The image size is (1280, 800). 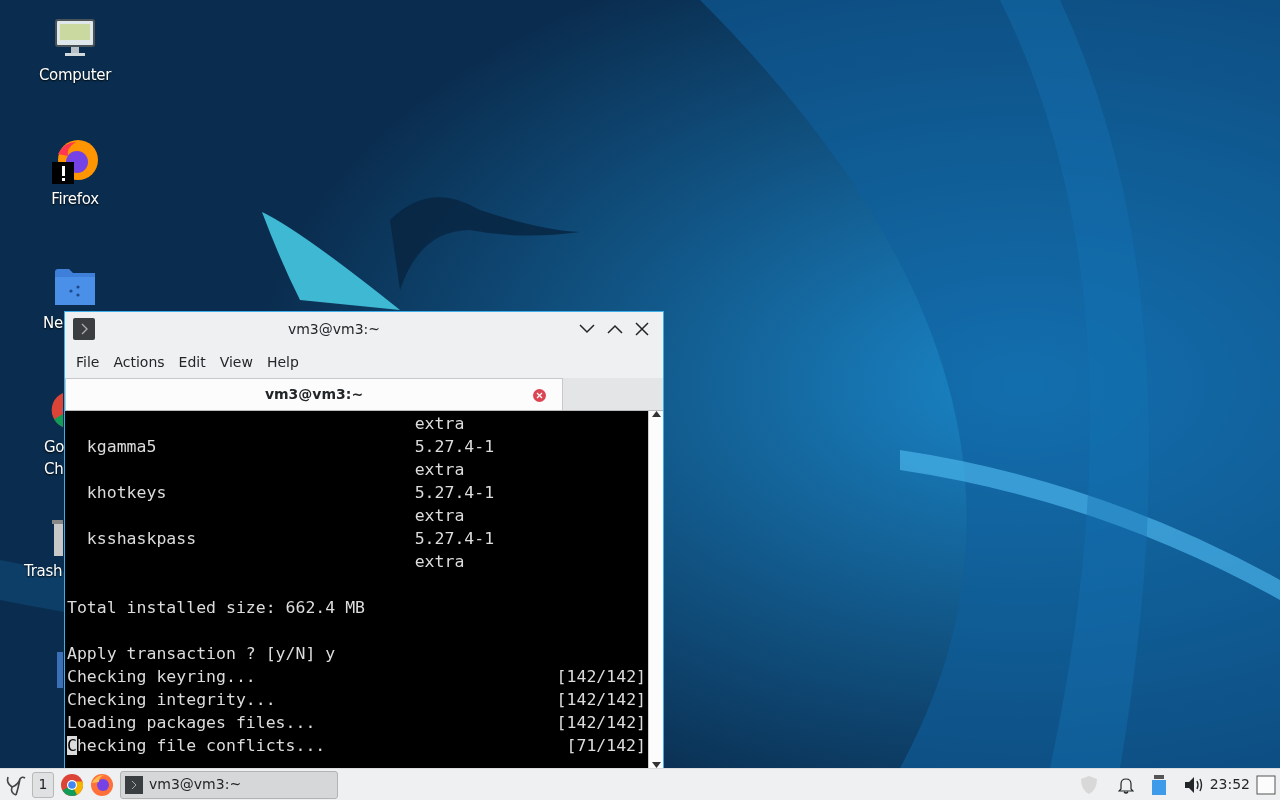 What do you see at coordinates (43, 572) in the screenshot?
I see `desktop-icon-label: Trash` at bounding box center [43, 572].